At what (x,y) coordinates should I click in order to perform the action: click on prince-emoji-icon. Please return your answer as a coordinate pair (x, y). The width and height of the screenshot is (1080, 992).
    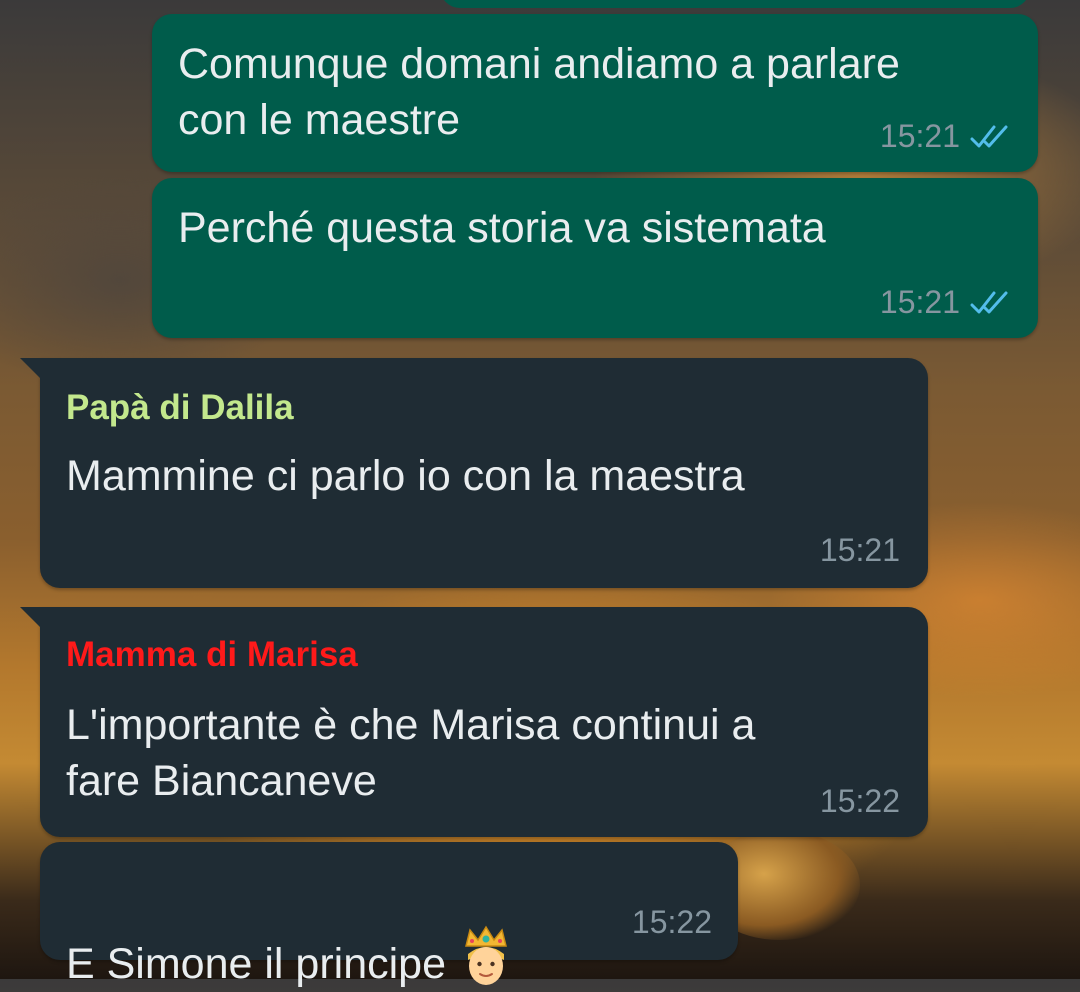
    Looking at the image, I should click on (486, 955).